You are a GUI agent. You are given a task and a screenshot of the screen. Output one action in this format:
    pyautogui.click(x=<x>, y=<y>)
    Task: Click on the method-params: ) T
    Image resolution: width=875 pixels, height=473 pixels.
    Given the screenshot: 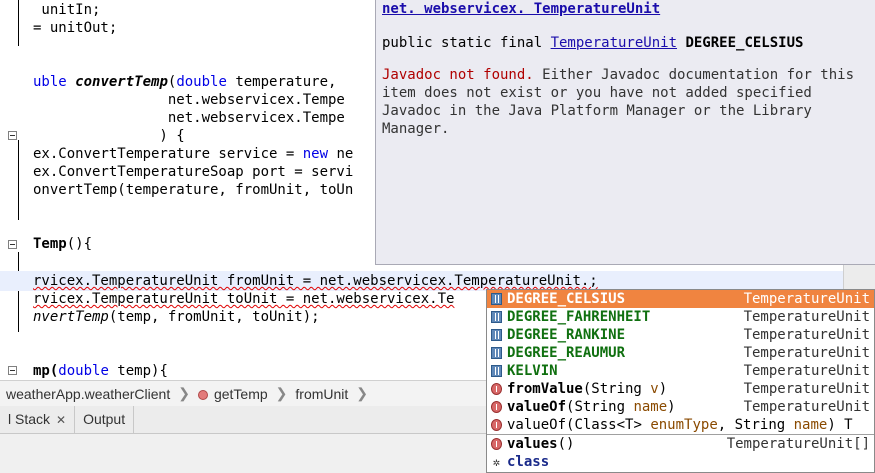 What is the action you would take?
    pyautogui.click(x=840, y=425)
    